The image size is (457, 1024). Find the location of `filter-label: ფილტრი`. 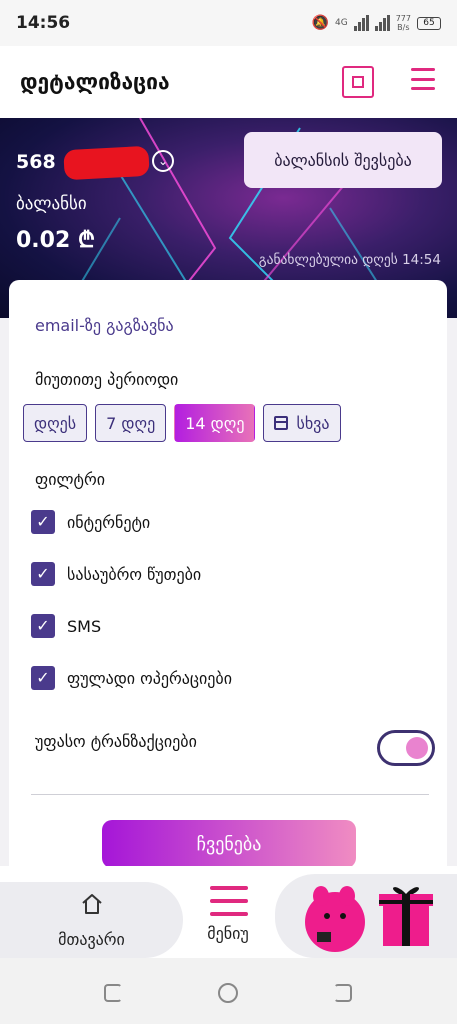

filter-label: ფილტრი is located at coordinates (70, 479).